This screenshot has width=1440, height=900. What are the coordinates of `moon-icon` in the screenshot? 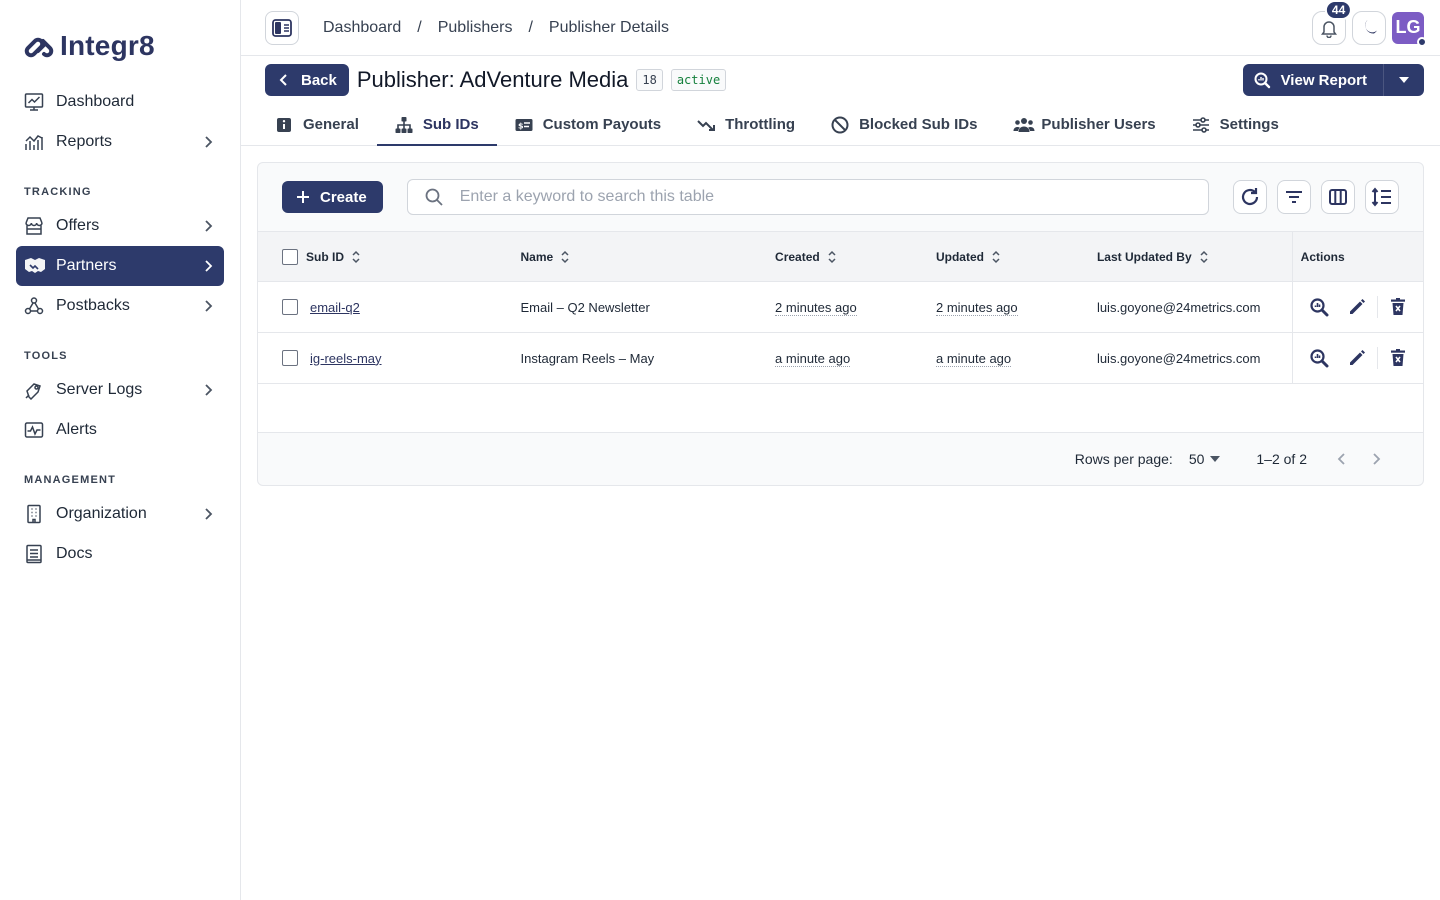 It's located at (1369, 28).